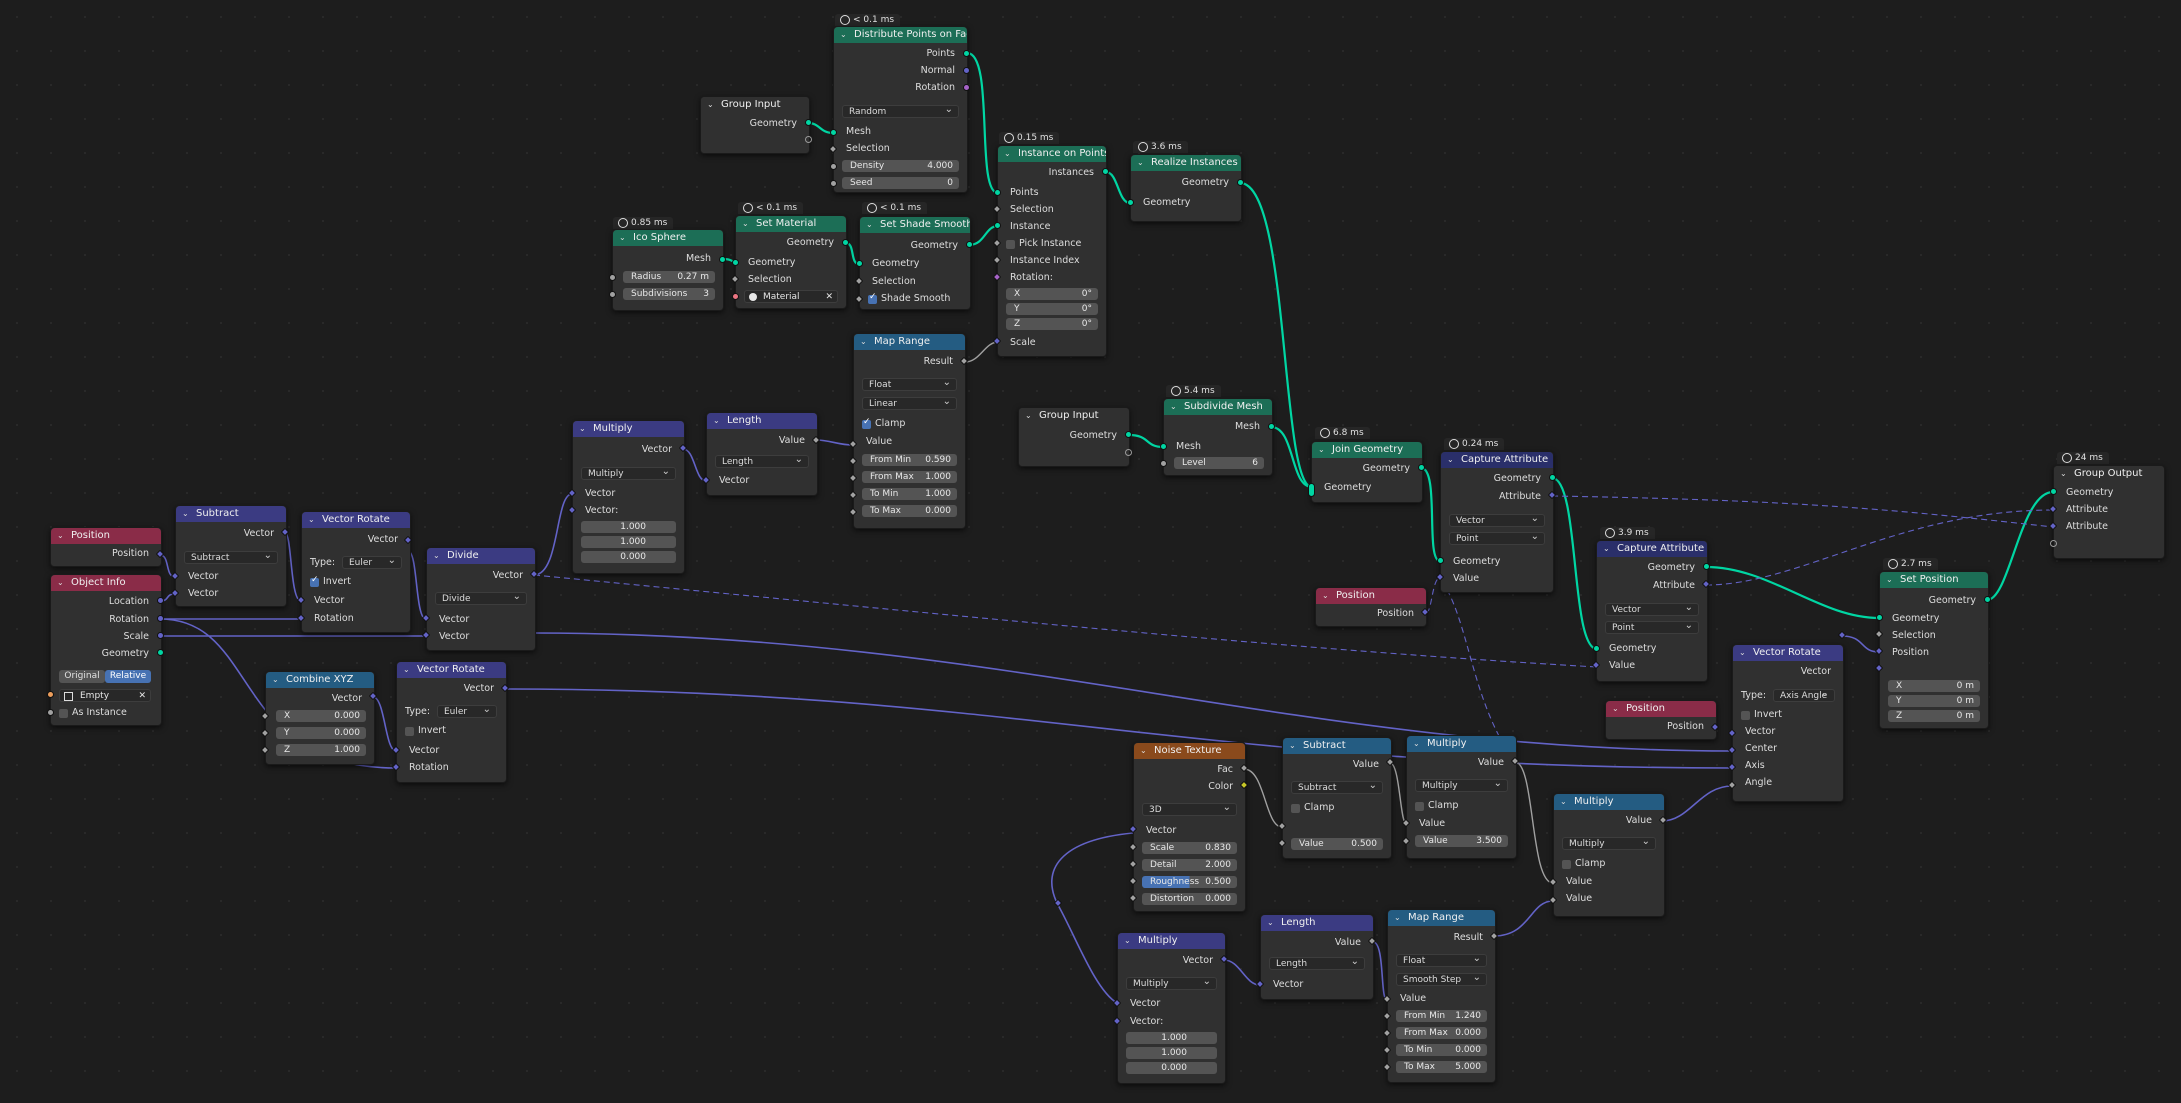 This screenshot has width=2181, height=1103. What do you see at coordinates (1661, 720) in the screenshot?
I see `node-position-right: ⌄ Position Position` at bounding box center [1661, 720].